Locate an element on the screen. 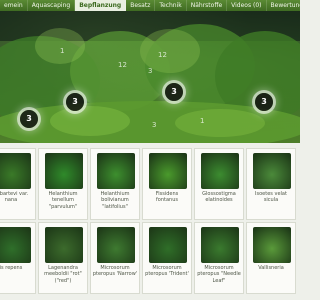  plant-caption: is repens is located at coordinates (17, 268).